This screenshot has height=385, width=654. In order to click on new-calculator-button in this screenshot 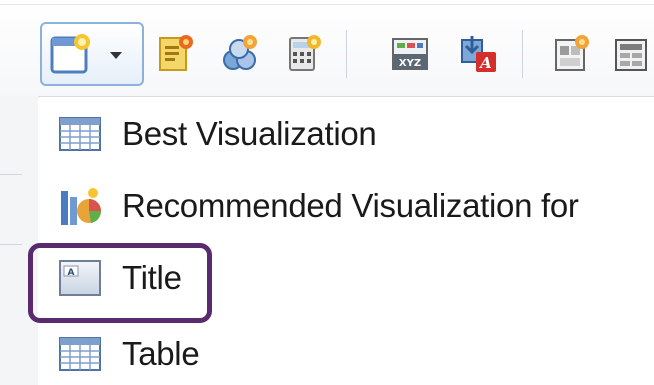, I will do `click(304, 54)`.